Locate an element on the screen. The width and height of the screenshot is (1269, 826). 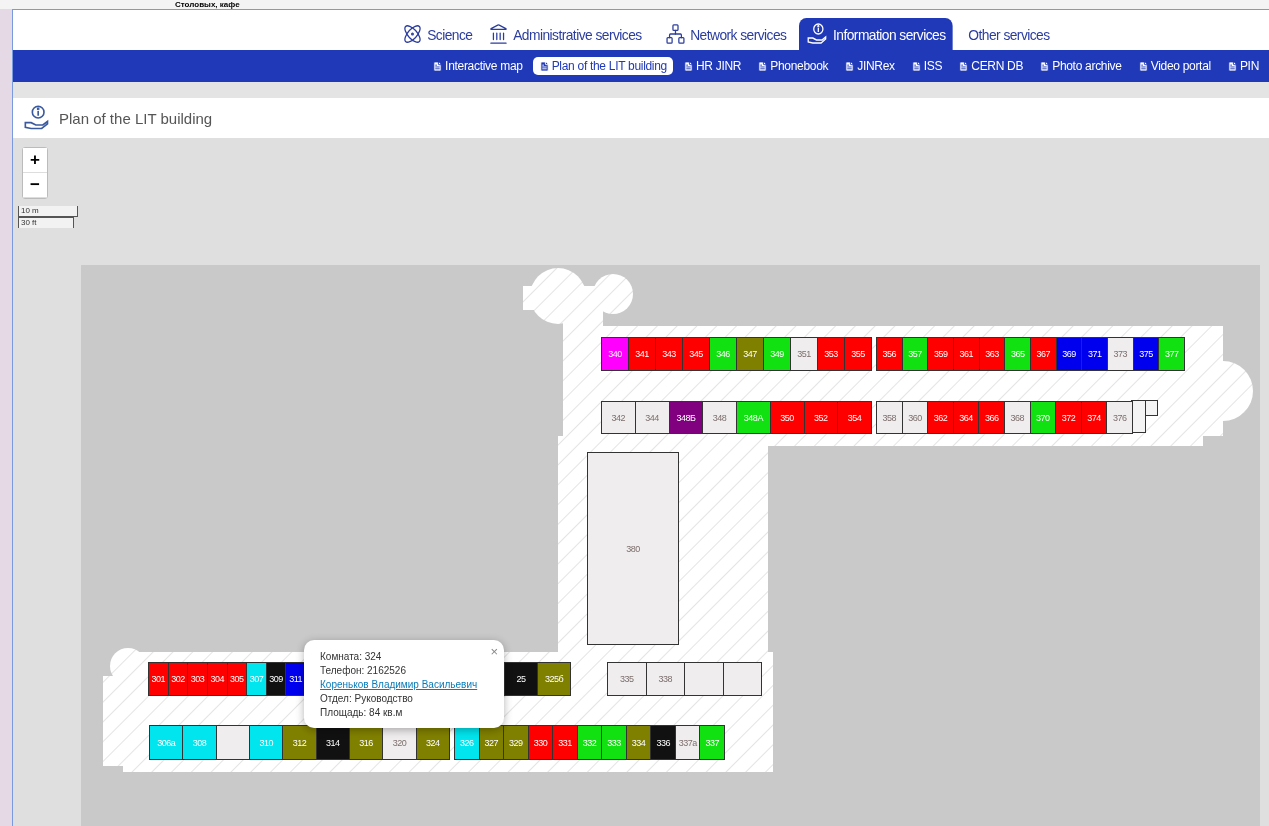
room: 309 is located at coordinates (276, 679).